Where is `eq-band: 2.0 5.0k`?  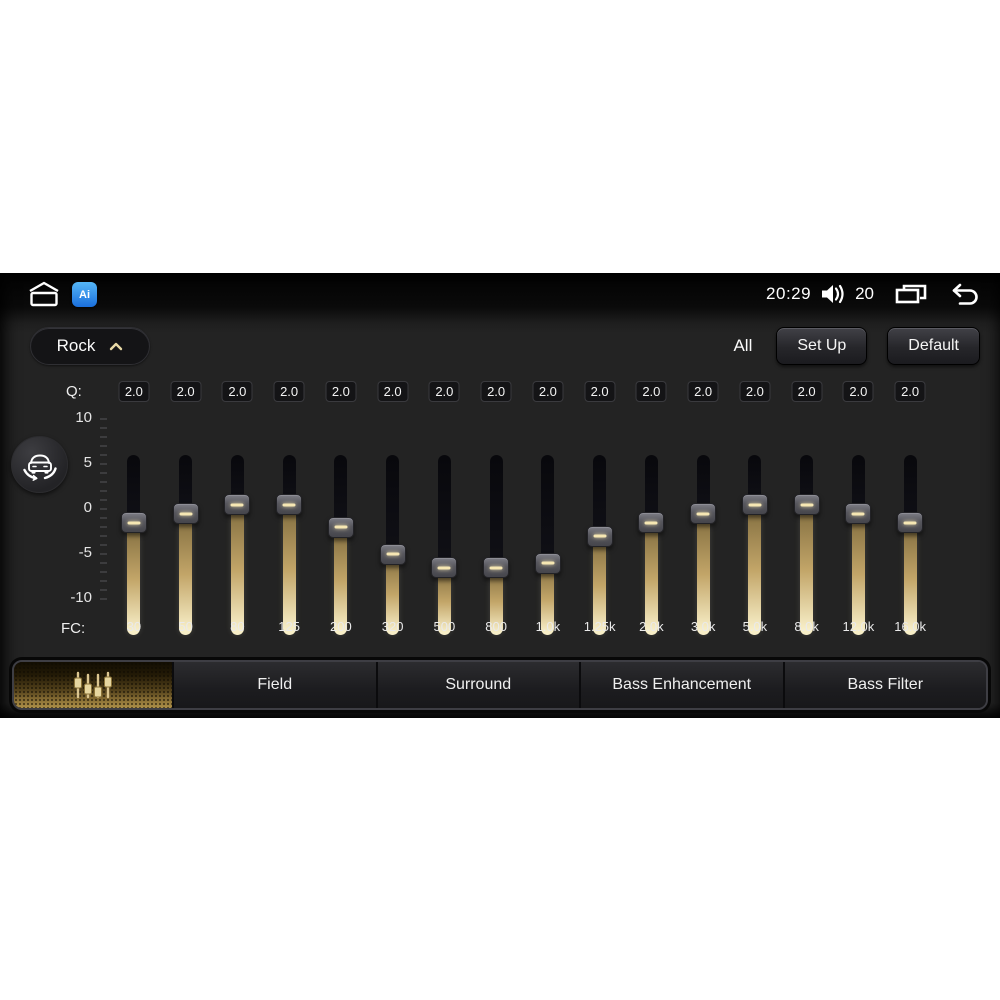 eq-band: 2.0 5.0k is located at coordinates (755, 512).